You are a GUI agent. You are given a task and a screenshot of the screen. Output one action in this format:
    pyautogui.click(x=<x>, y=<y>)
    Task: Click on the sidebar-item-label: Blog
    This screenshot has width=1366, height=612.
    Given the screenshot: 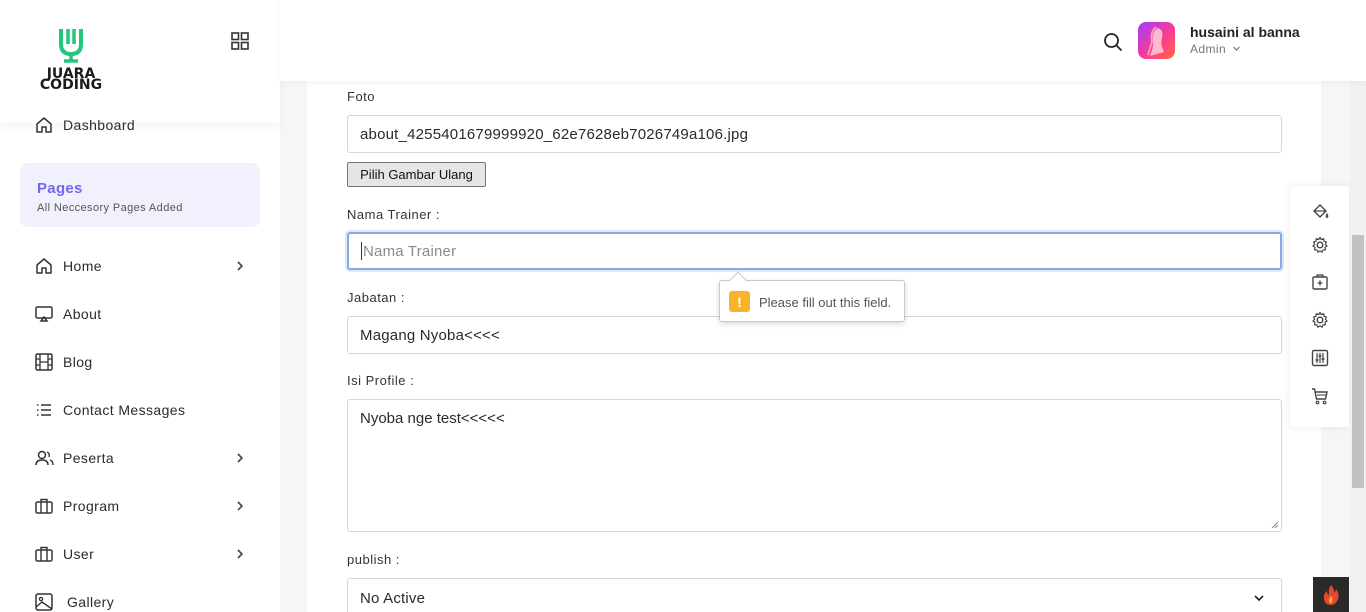 What is the action you would take?
    pyautogui.click(x=78, y=362)
    